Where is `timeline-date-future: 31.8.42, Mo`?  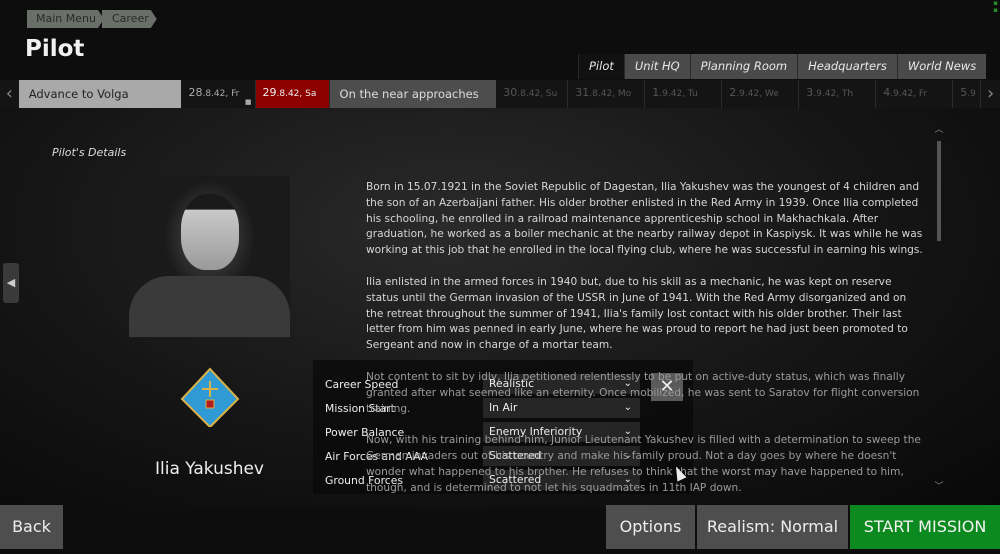
timeline-date-future: 31.8.42, Mo is located at coordinates (607, 94).